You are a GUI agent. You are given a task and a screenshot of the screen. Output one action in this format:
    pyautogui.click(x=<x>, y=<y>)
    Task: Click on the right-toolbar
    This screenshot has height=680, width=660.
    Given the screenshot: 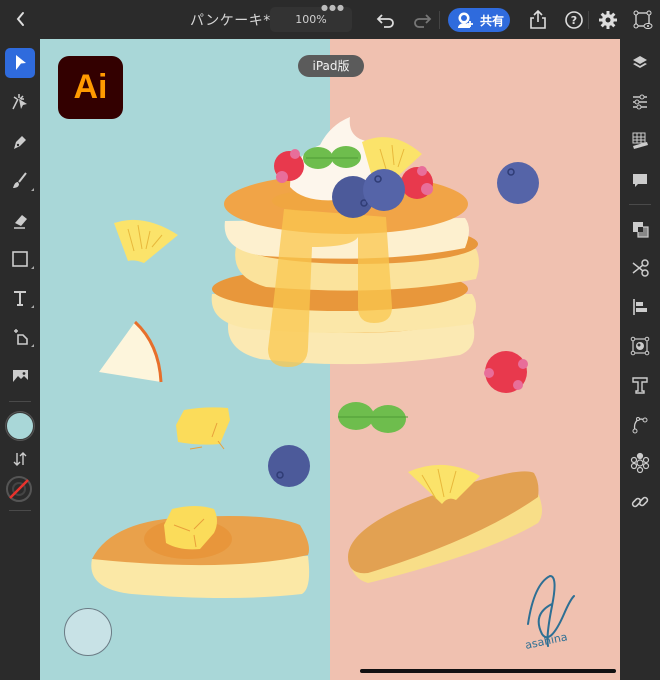 What is the action you would take?
    pyautogui.click(x=640, y=359)
    